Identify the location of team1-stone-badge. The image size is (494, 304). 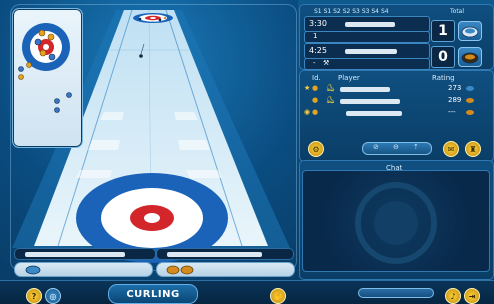
(470, 31).